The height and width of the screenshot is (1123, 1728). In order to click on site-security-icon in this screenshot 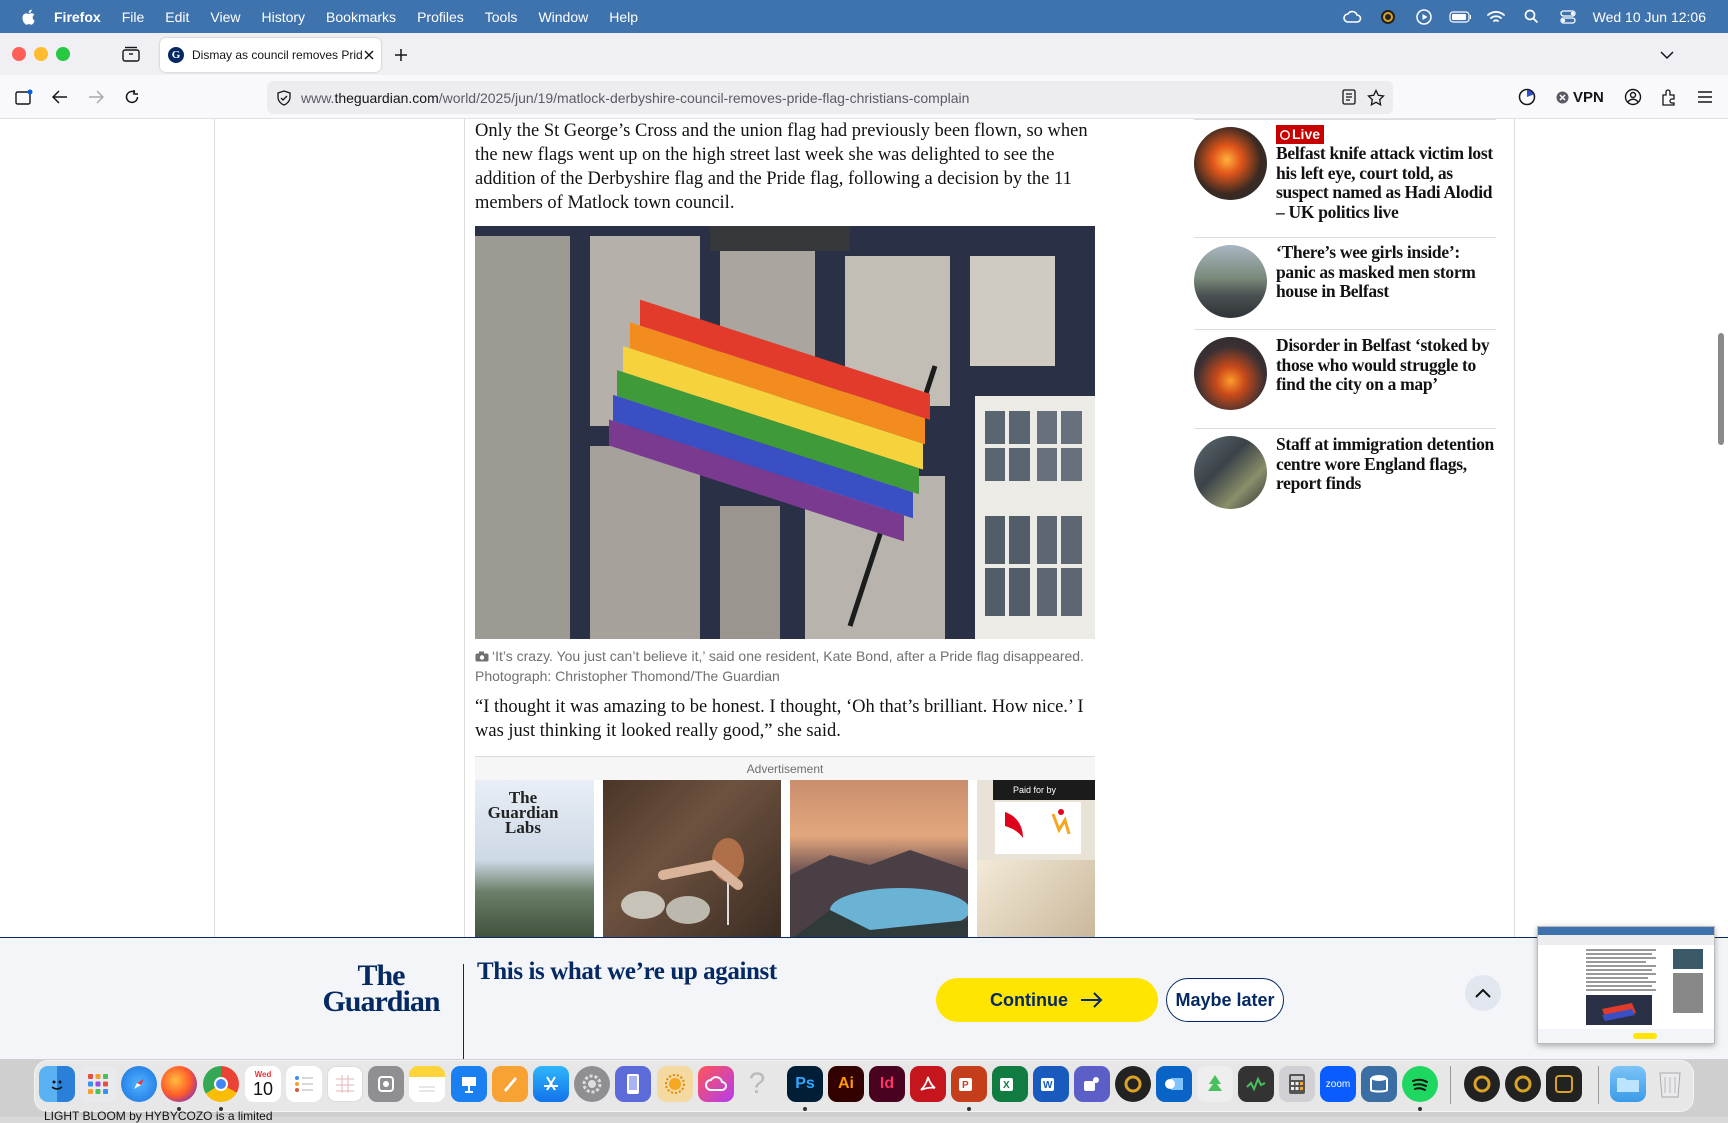, I will do `click(284, 97)`.